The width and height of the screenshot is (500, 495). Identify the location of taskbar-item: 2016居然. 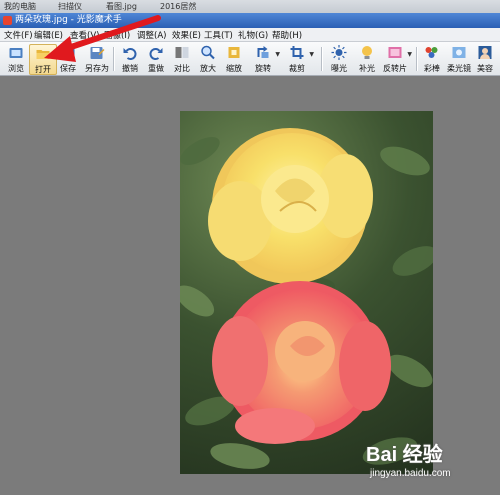
(178, 6).